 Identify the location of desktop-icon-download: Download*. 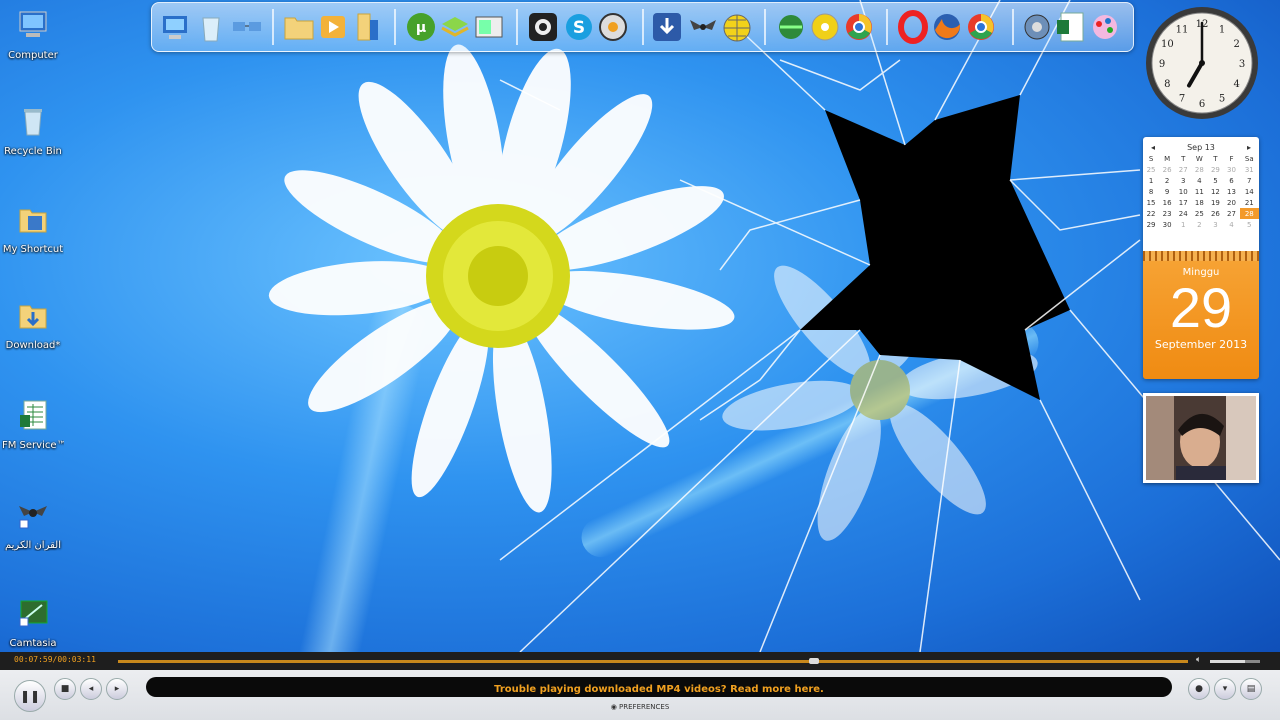
(33, 324).